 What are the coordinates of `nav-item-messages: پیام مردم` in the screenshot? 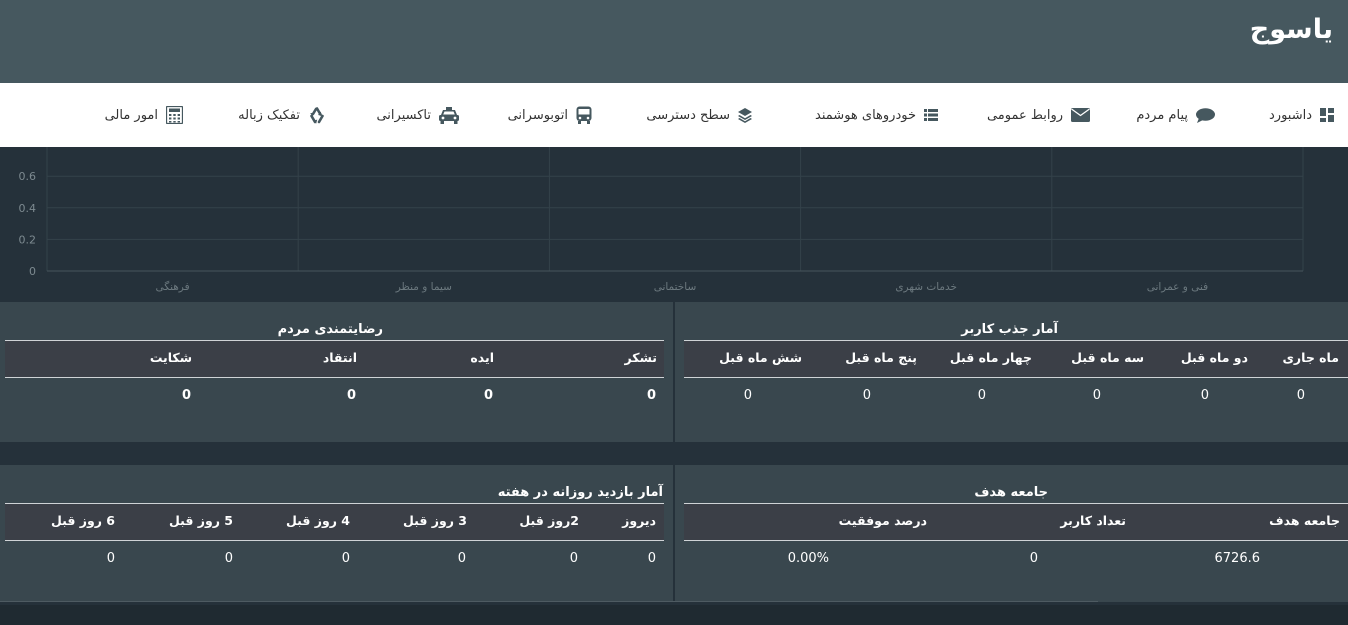 It's located at (1175, 115).